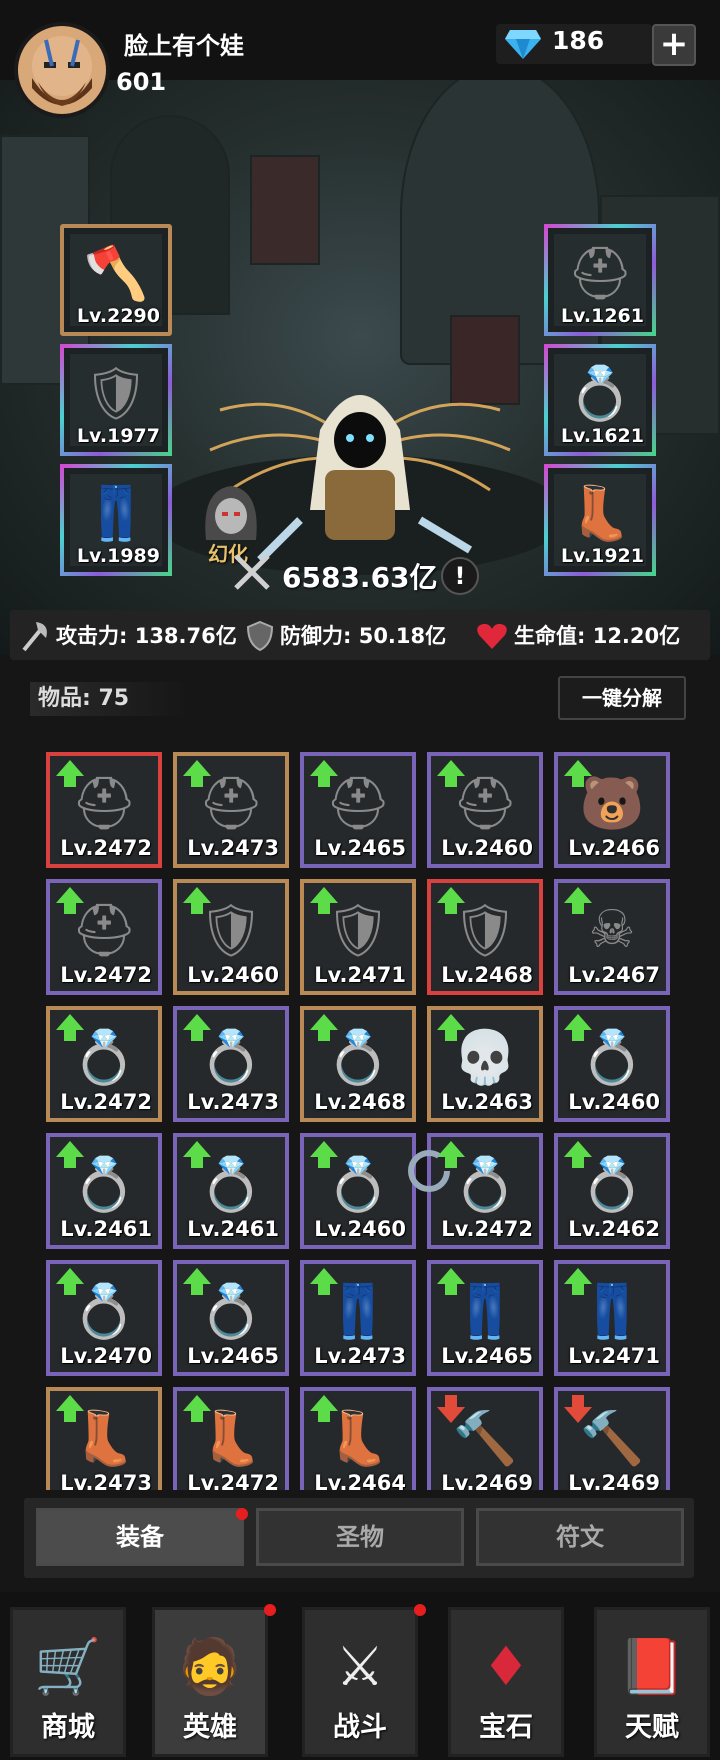 This screenshot has width=720, height=1760. Describe the element at coordinates (360, 1480) in the screenshot. I see `item-level: Lv.2464` at that location.